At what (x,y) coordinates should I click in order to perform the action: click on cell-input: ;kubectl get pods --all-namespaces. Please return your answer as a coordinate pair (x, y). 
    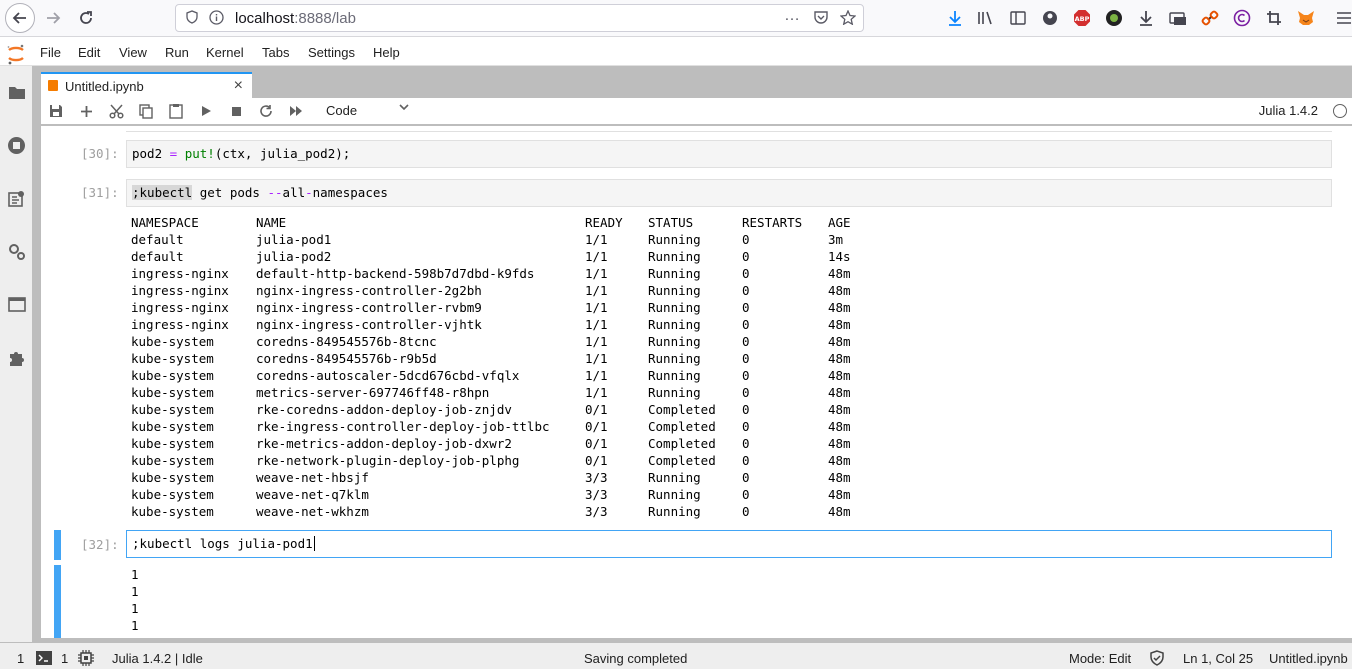
    Looking at the image, I should click on (729, 193).